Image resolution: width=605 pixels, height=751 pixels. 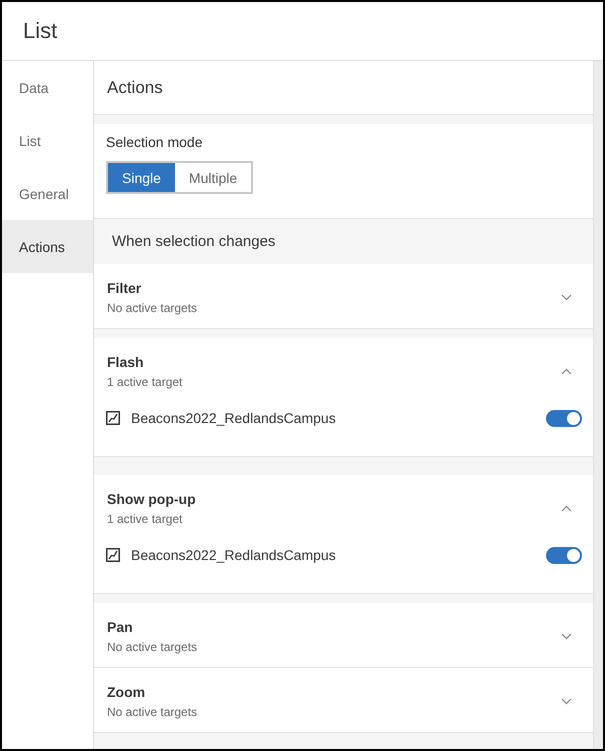 I want to click on sidebar-tab: Data, so click(x=47, y=87).